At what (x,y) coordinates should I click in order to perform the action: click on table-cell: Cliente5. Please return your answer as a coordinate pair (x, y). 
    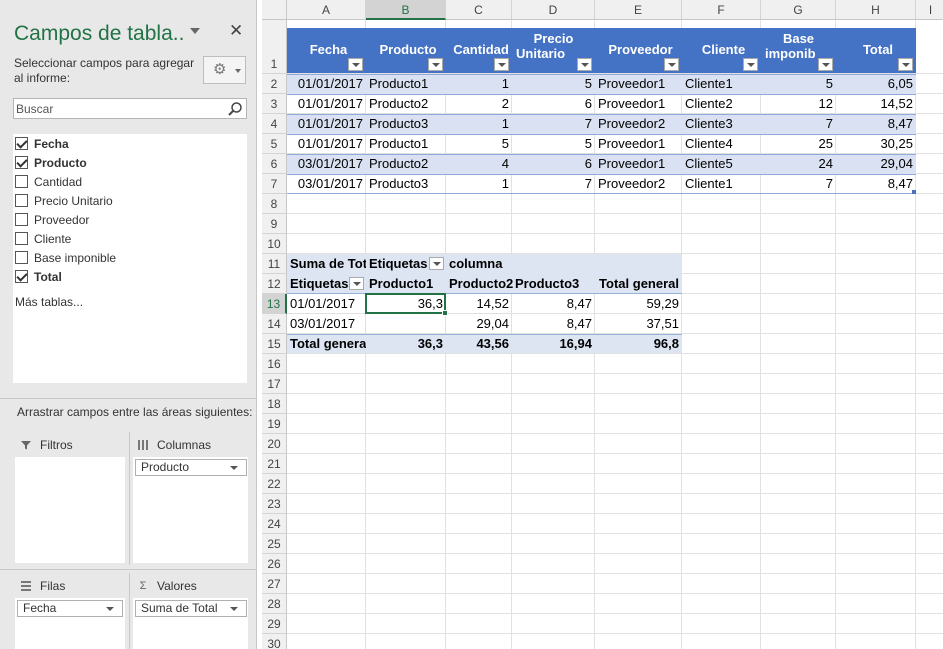
    Looking at the image, I should click on (721, 164).